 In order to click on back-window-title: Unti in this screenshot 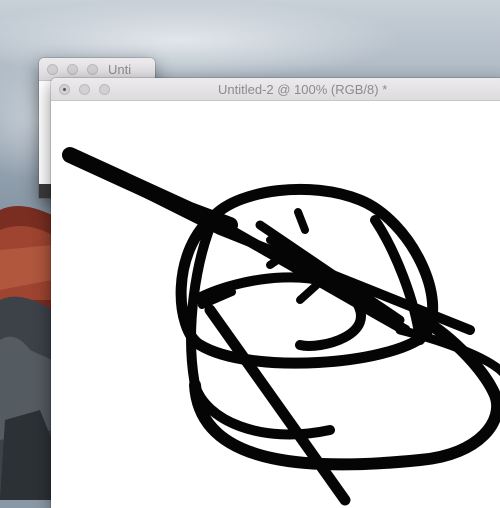, I will do `click(120, 69)`.